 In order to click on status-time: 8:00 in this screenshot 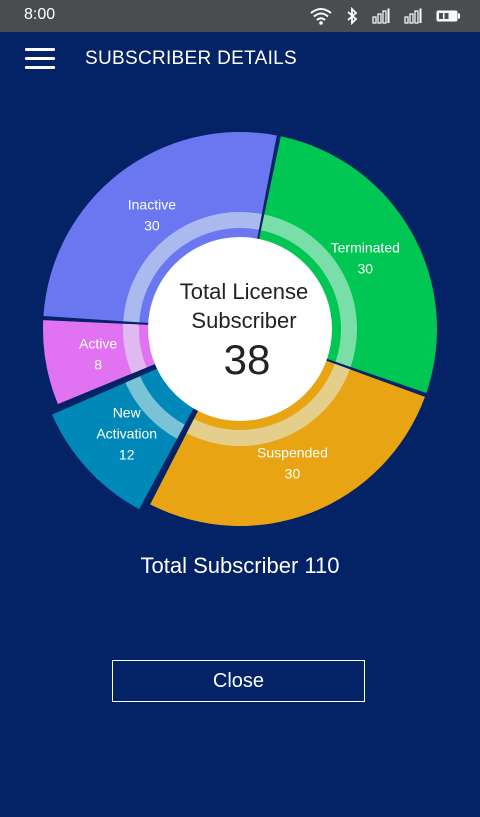, I will do `click(40, 14)`.